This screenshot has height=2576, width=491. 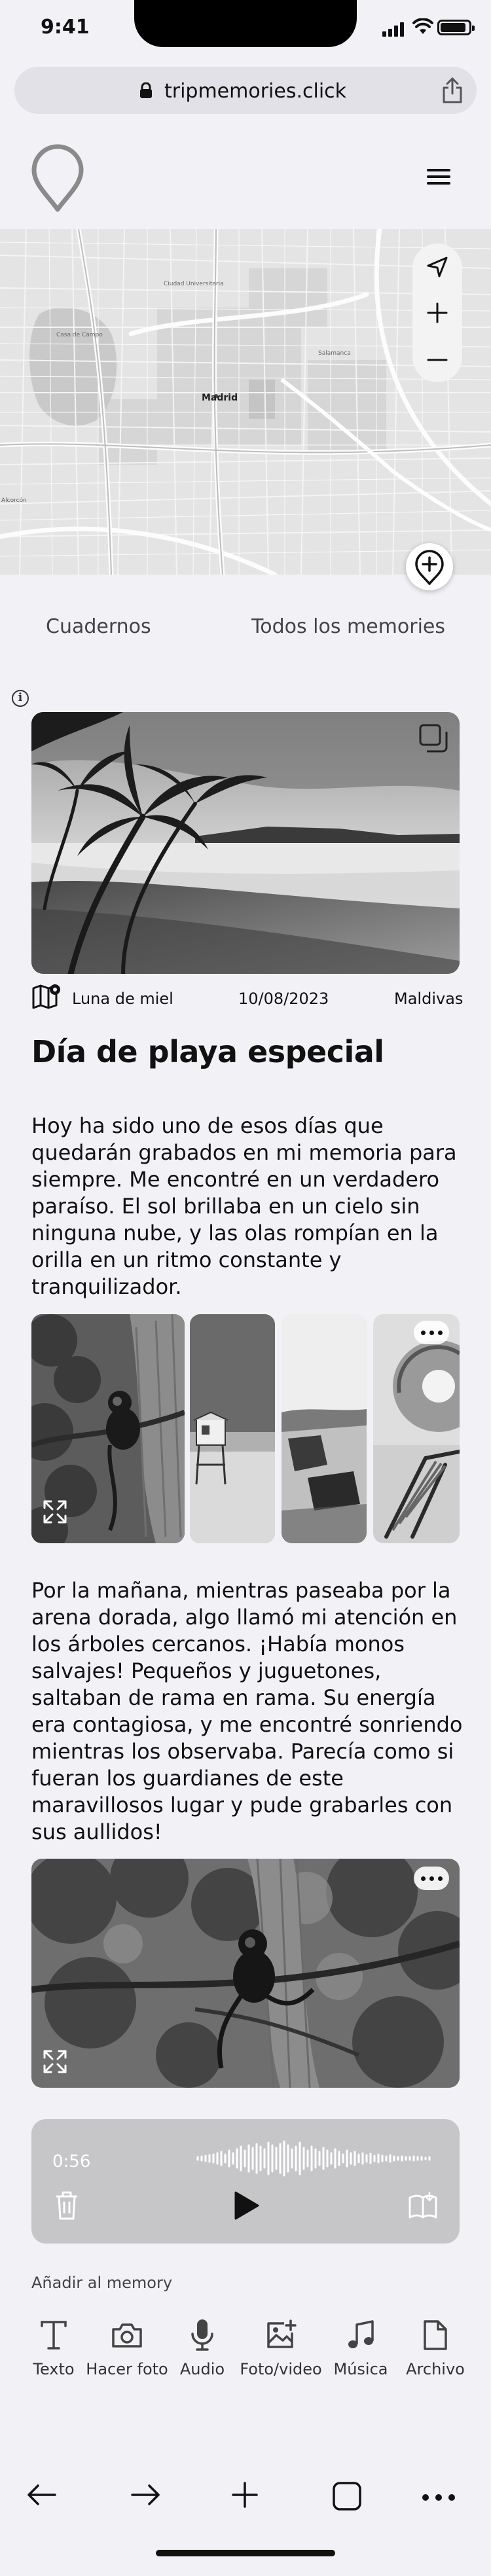 I want to click on new-tab-icon, so click(x=244, y=2494).